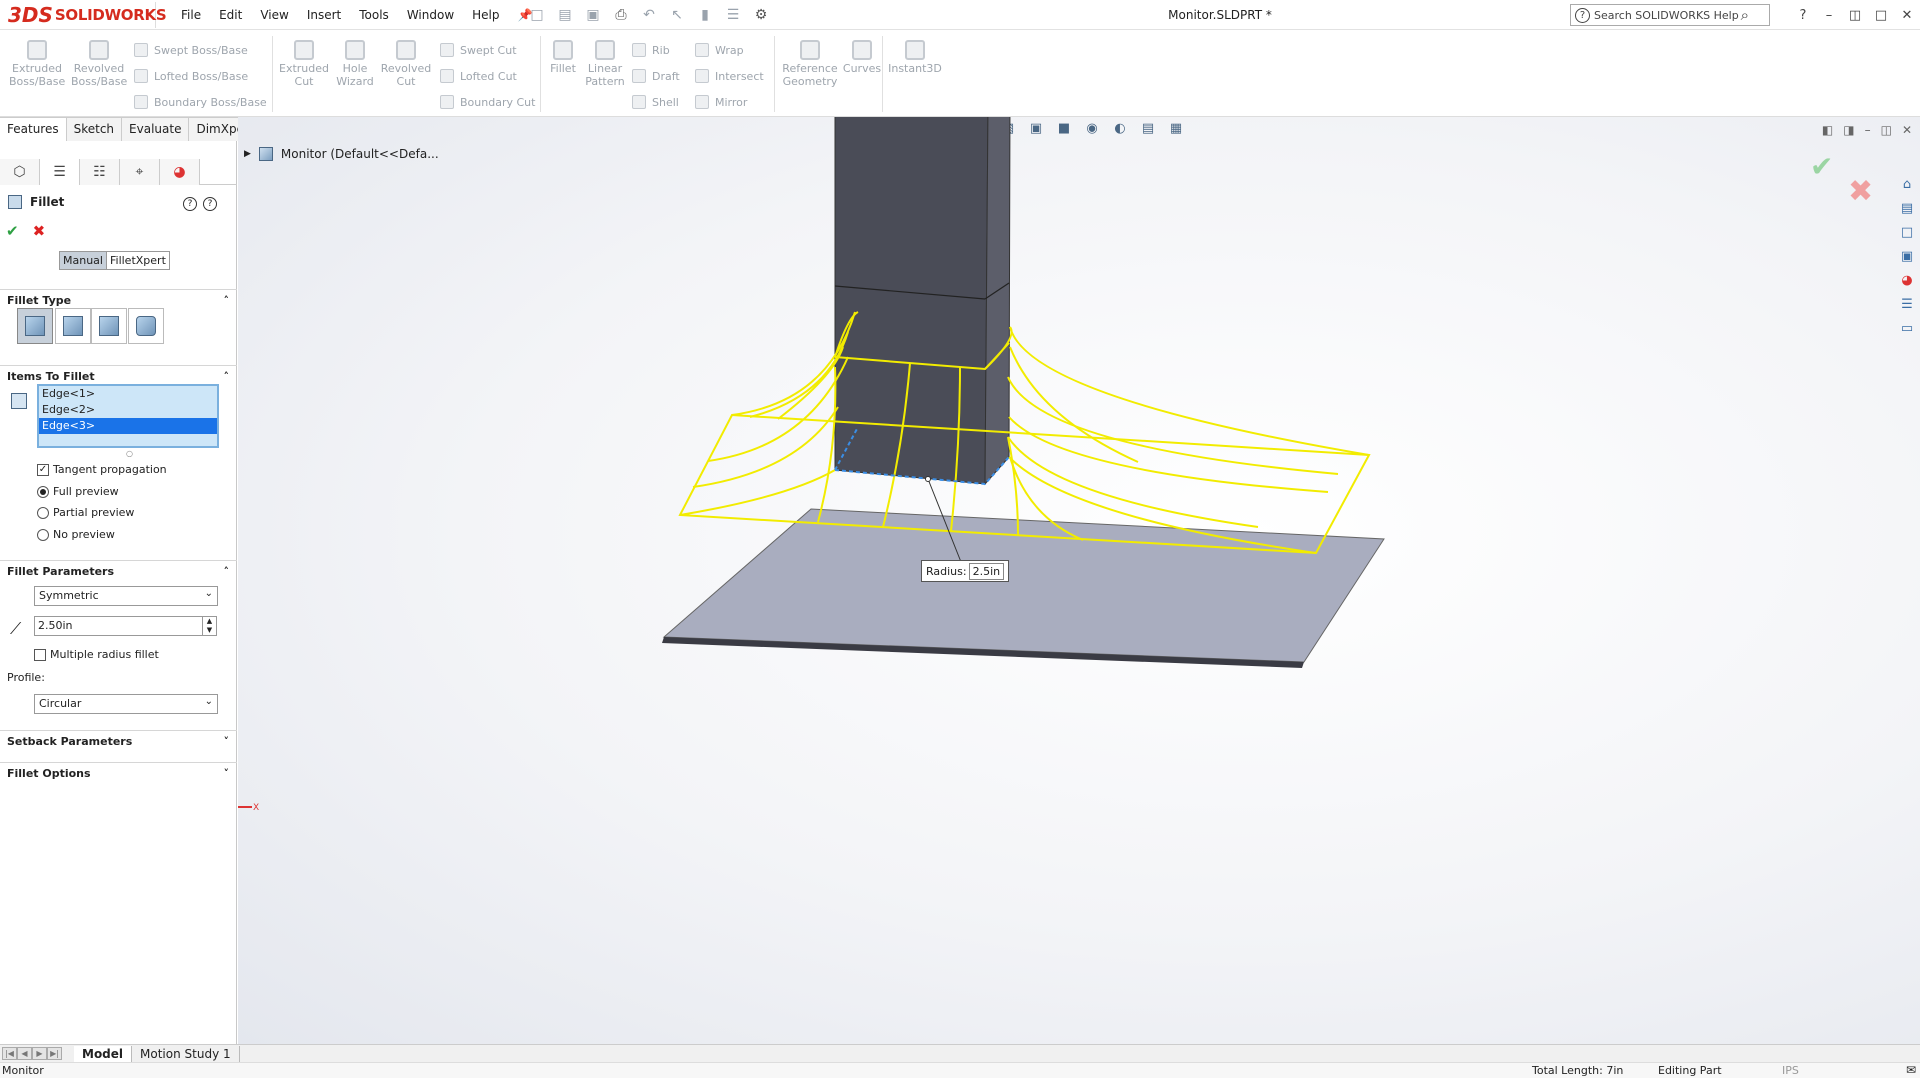 The image size is (1920, 1078). What do you see at coordinates (928, 479) in the screenshot?
I see `radius-handle` at bounding box center [928, 479].